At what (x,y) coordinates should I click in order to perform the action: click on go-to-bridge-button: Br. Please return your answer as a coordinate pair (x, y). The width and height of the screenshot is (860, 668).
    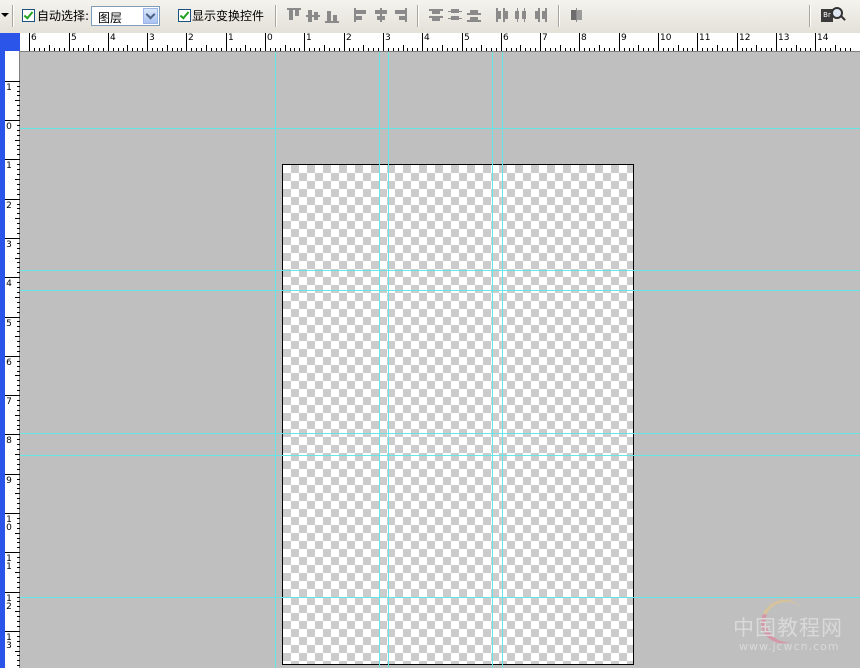
    Looking at the image, I should click on (833, 16).